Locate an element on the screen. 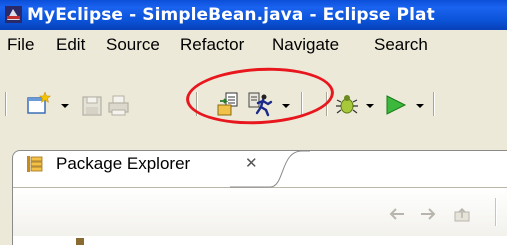 This screenshot has height=245, width=507. run-dropdown-icon is located at coordinates (420, 106).